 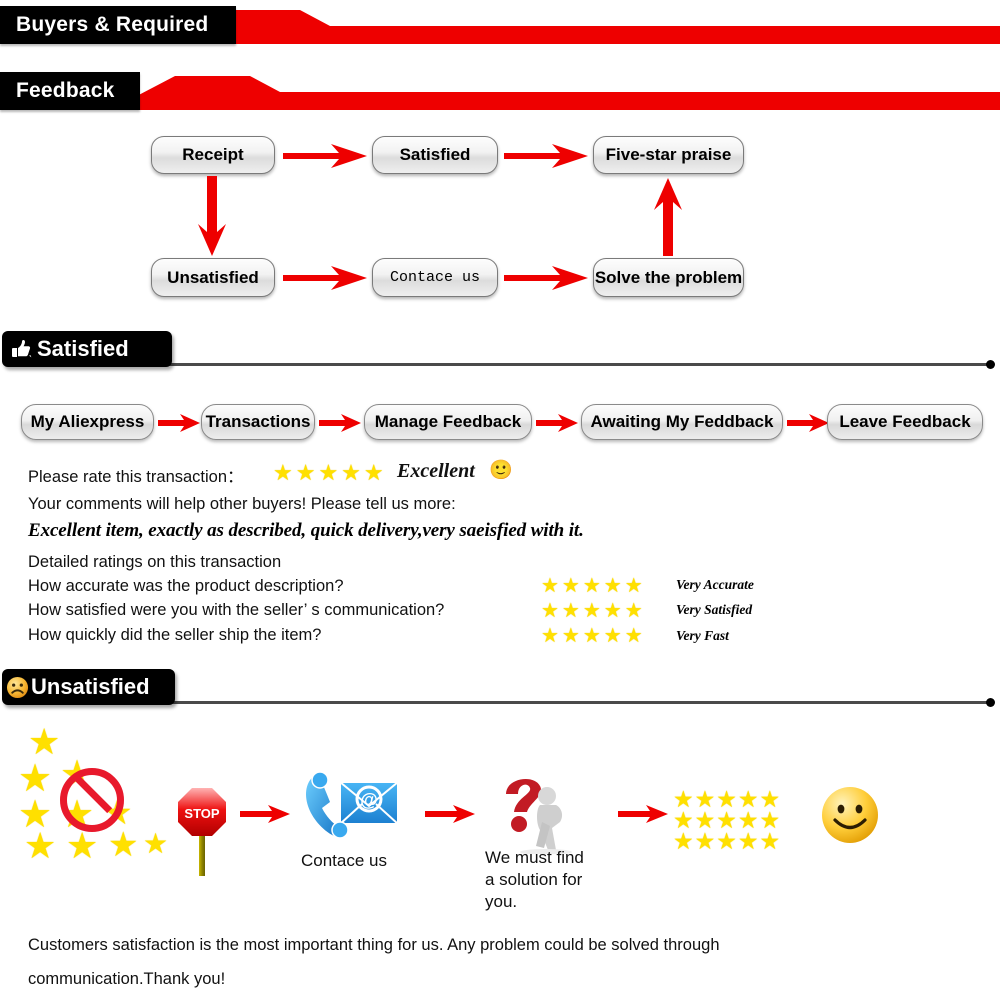 I want to click on section-tab-label: Unsatisfied, so click(x=90, y=686).